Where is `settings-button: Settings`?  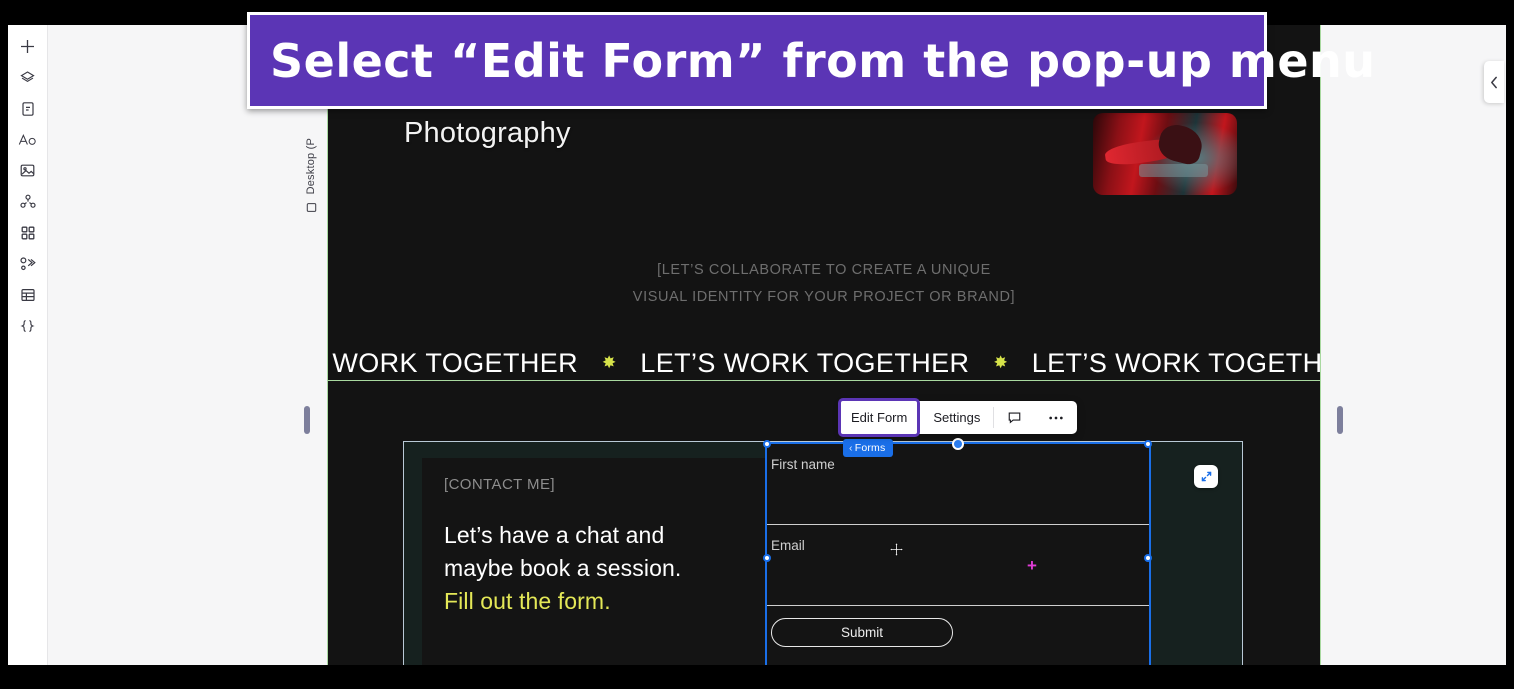 settings-button: Settings is located at coordinates (956, 417).